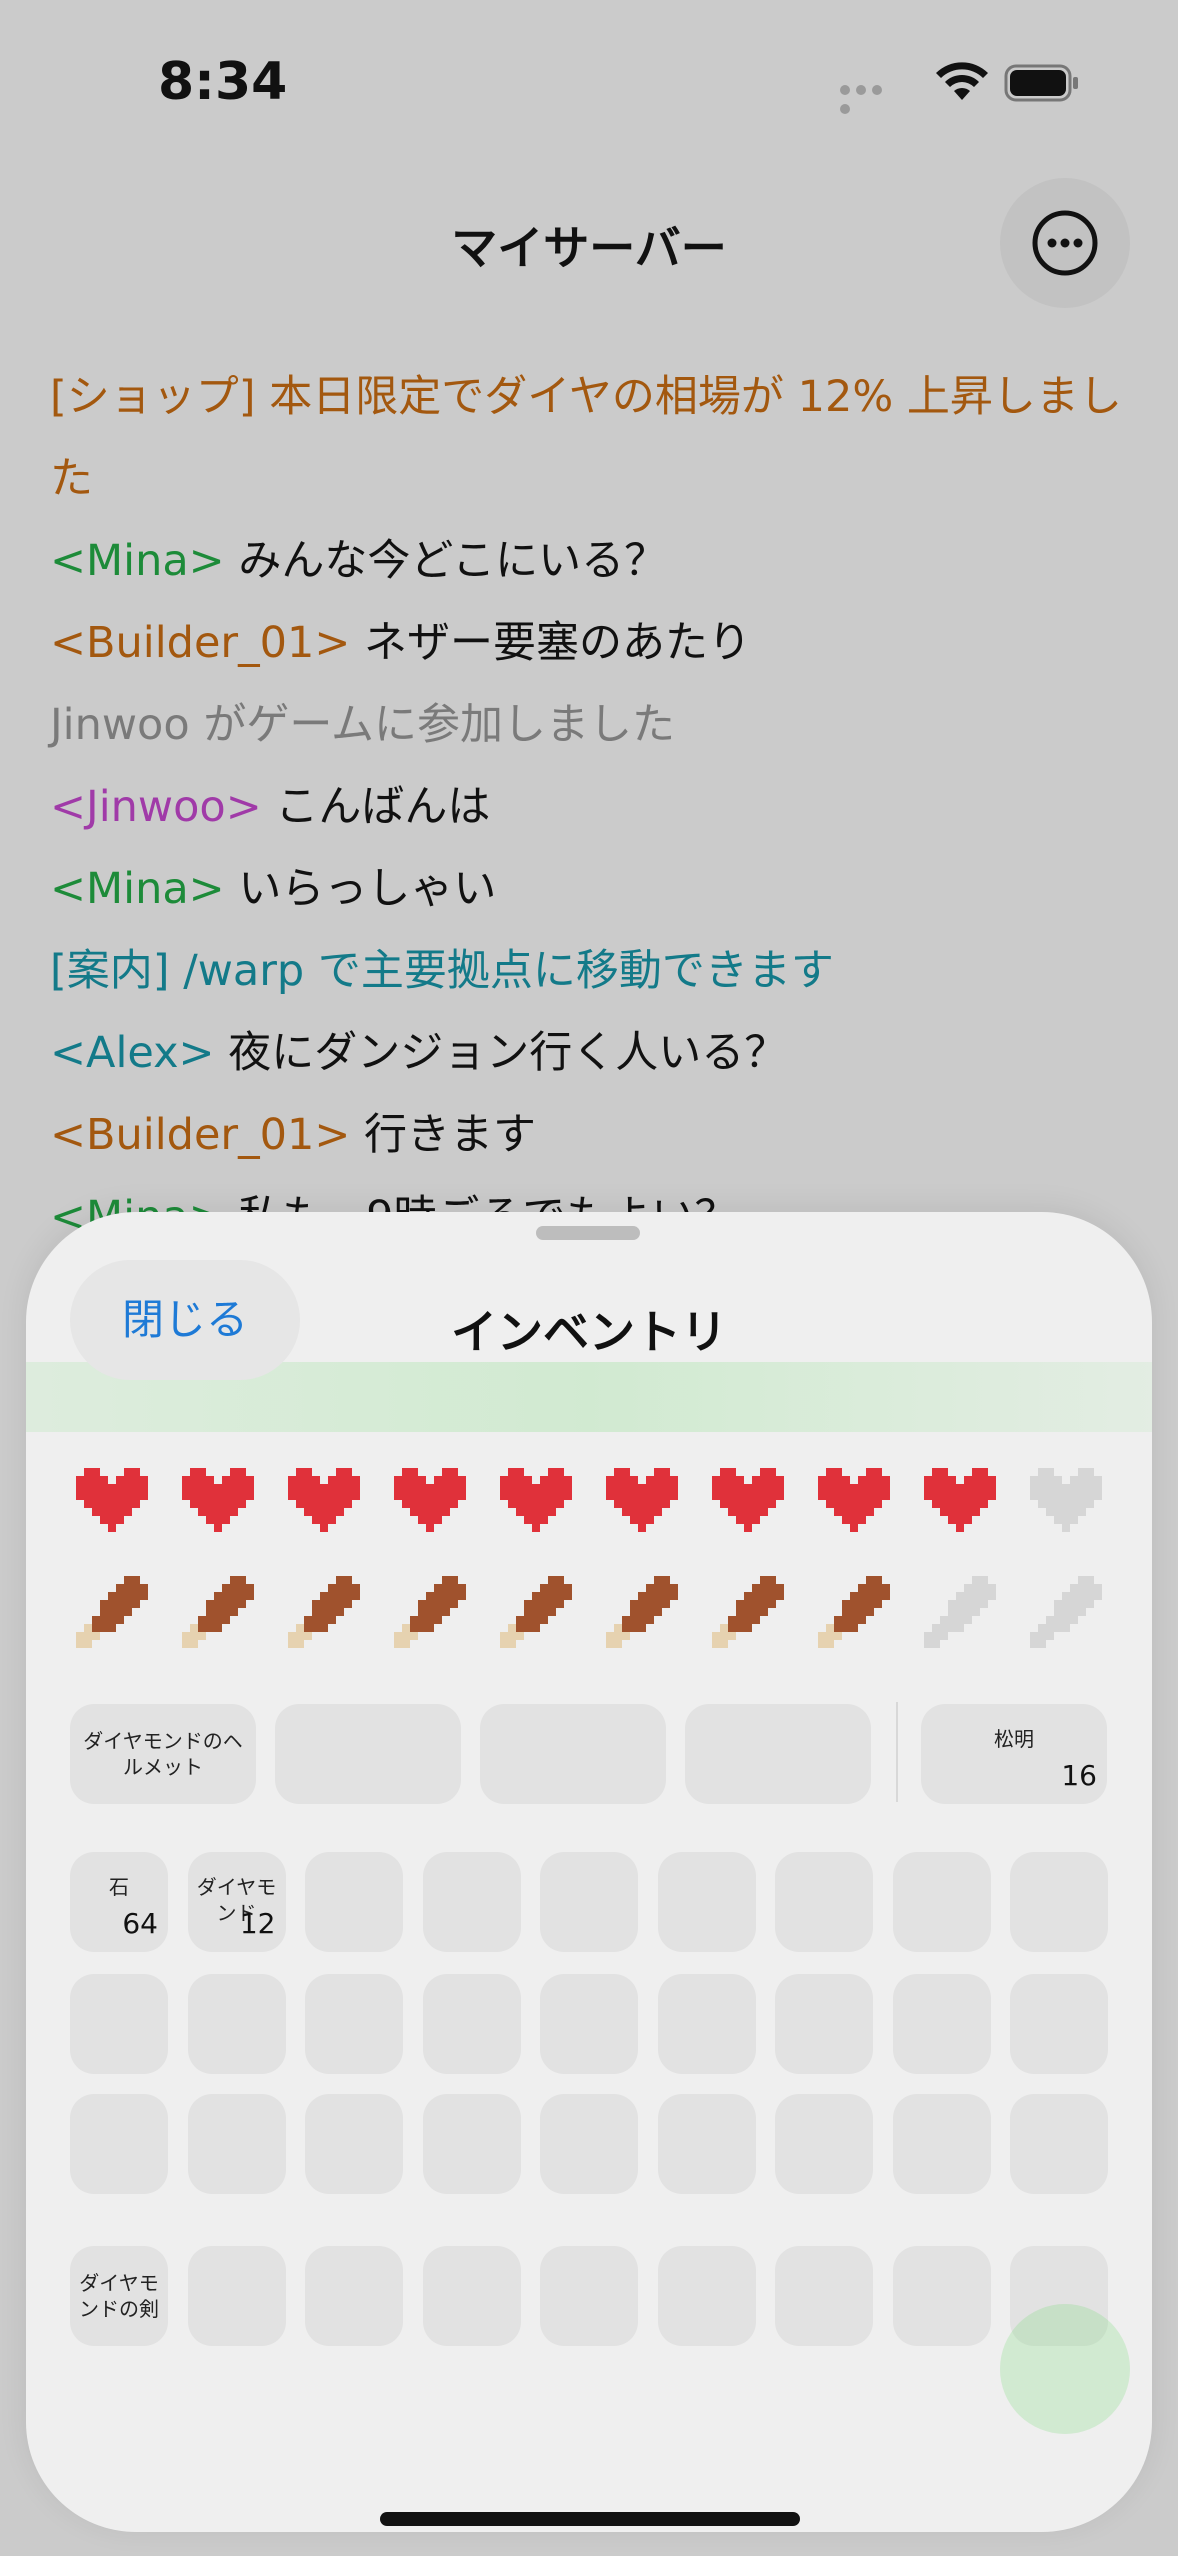 This screenshot has width=1178, height=2556. I want to click on chat-text: Jinwoo がゲームに参加しました, so click(363, 725).